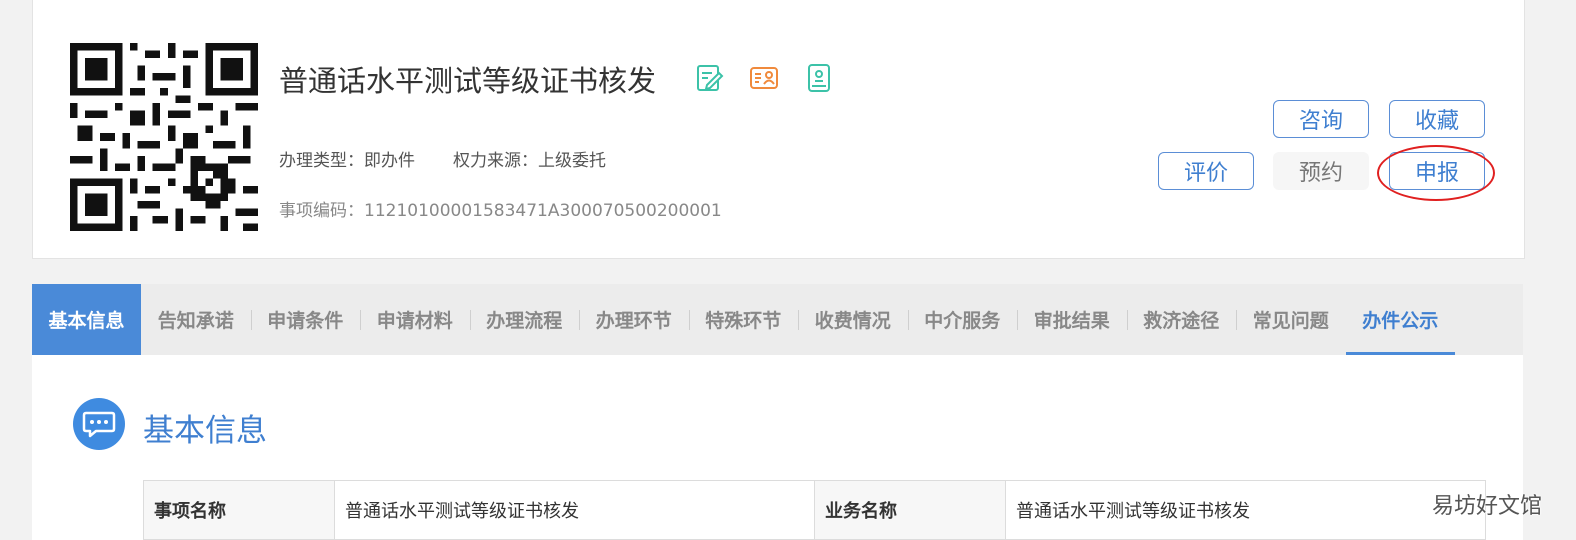 The height and width of the screenshot is (540, 1576). I want to click on tab-approval-results: 审批结果, so click(1072, 319).